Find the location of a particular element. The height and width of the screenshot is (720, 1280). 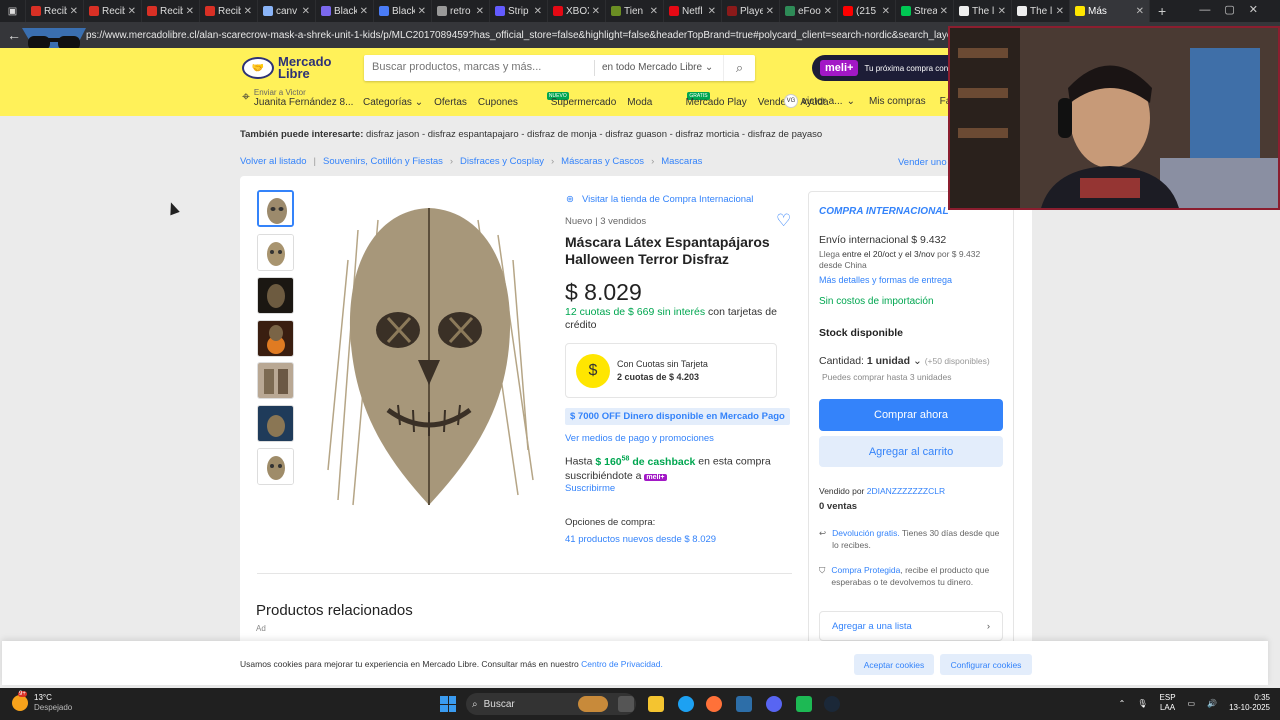

search-scope-select: en todo Mercado Libre ⌄ is located at coordinates (657, 67).